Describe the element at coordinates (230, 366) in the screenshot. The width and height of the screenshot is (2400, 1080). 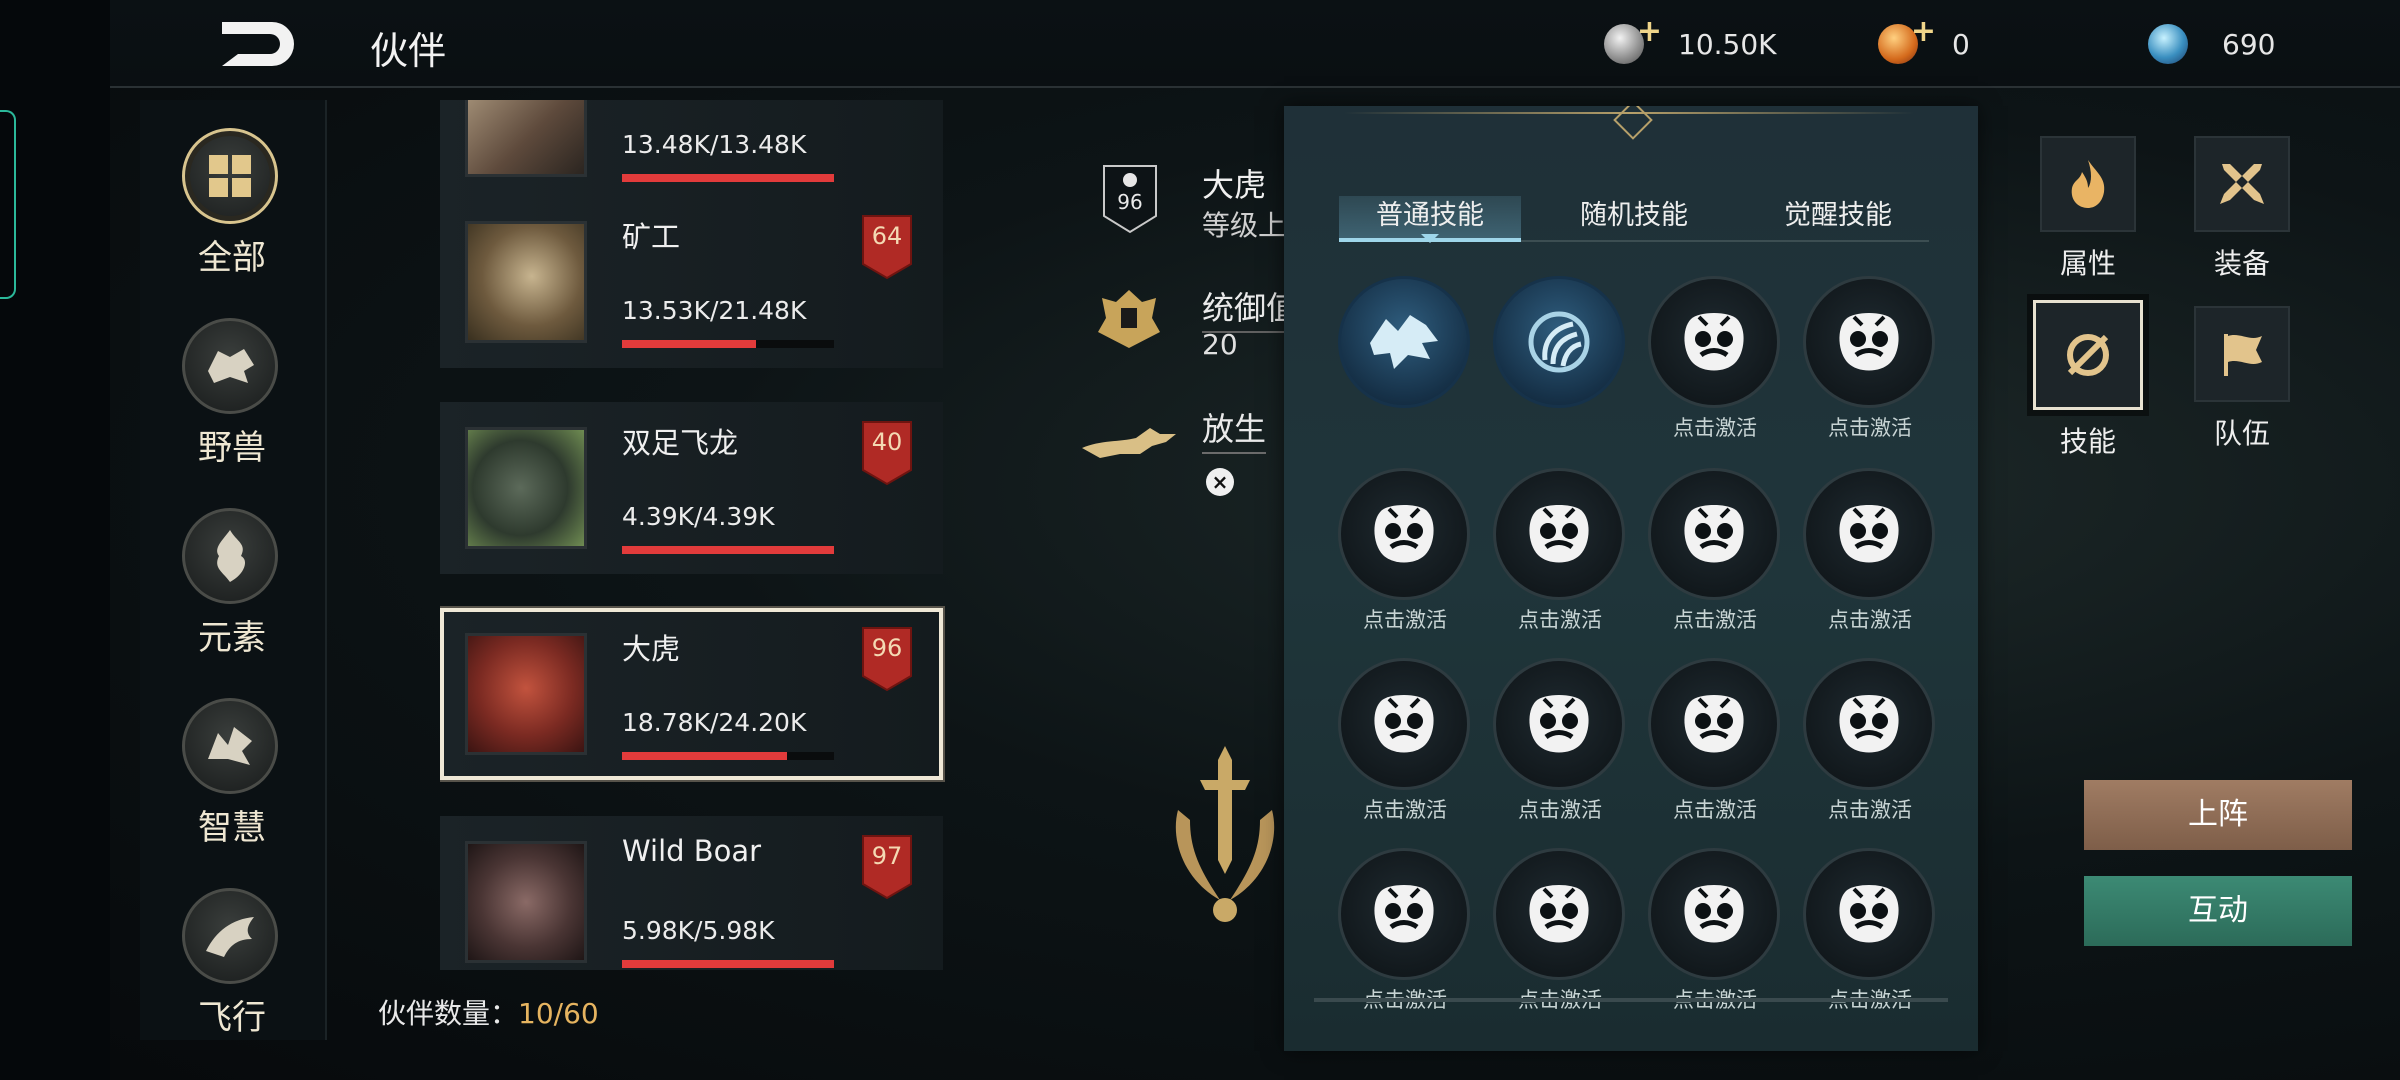
I see `beast-icon` at that location.